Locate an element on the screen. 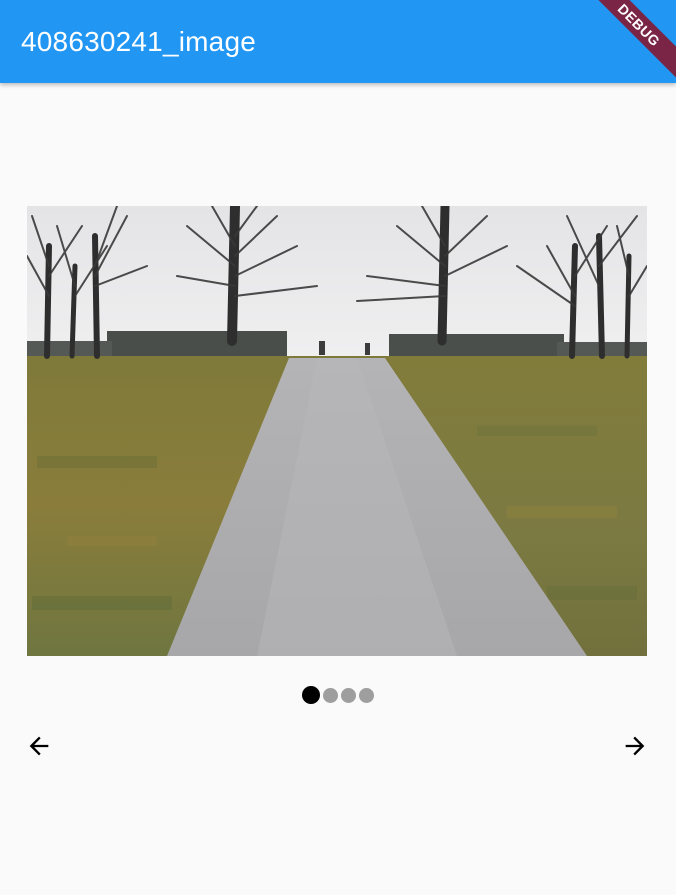 The image size is (676, 895). arrow-forward-icon is located at coordinates (635, 746).